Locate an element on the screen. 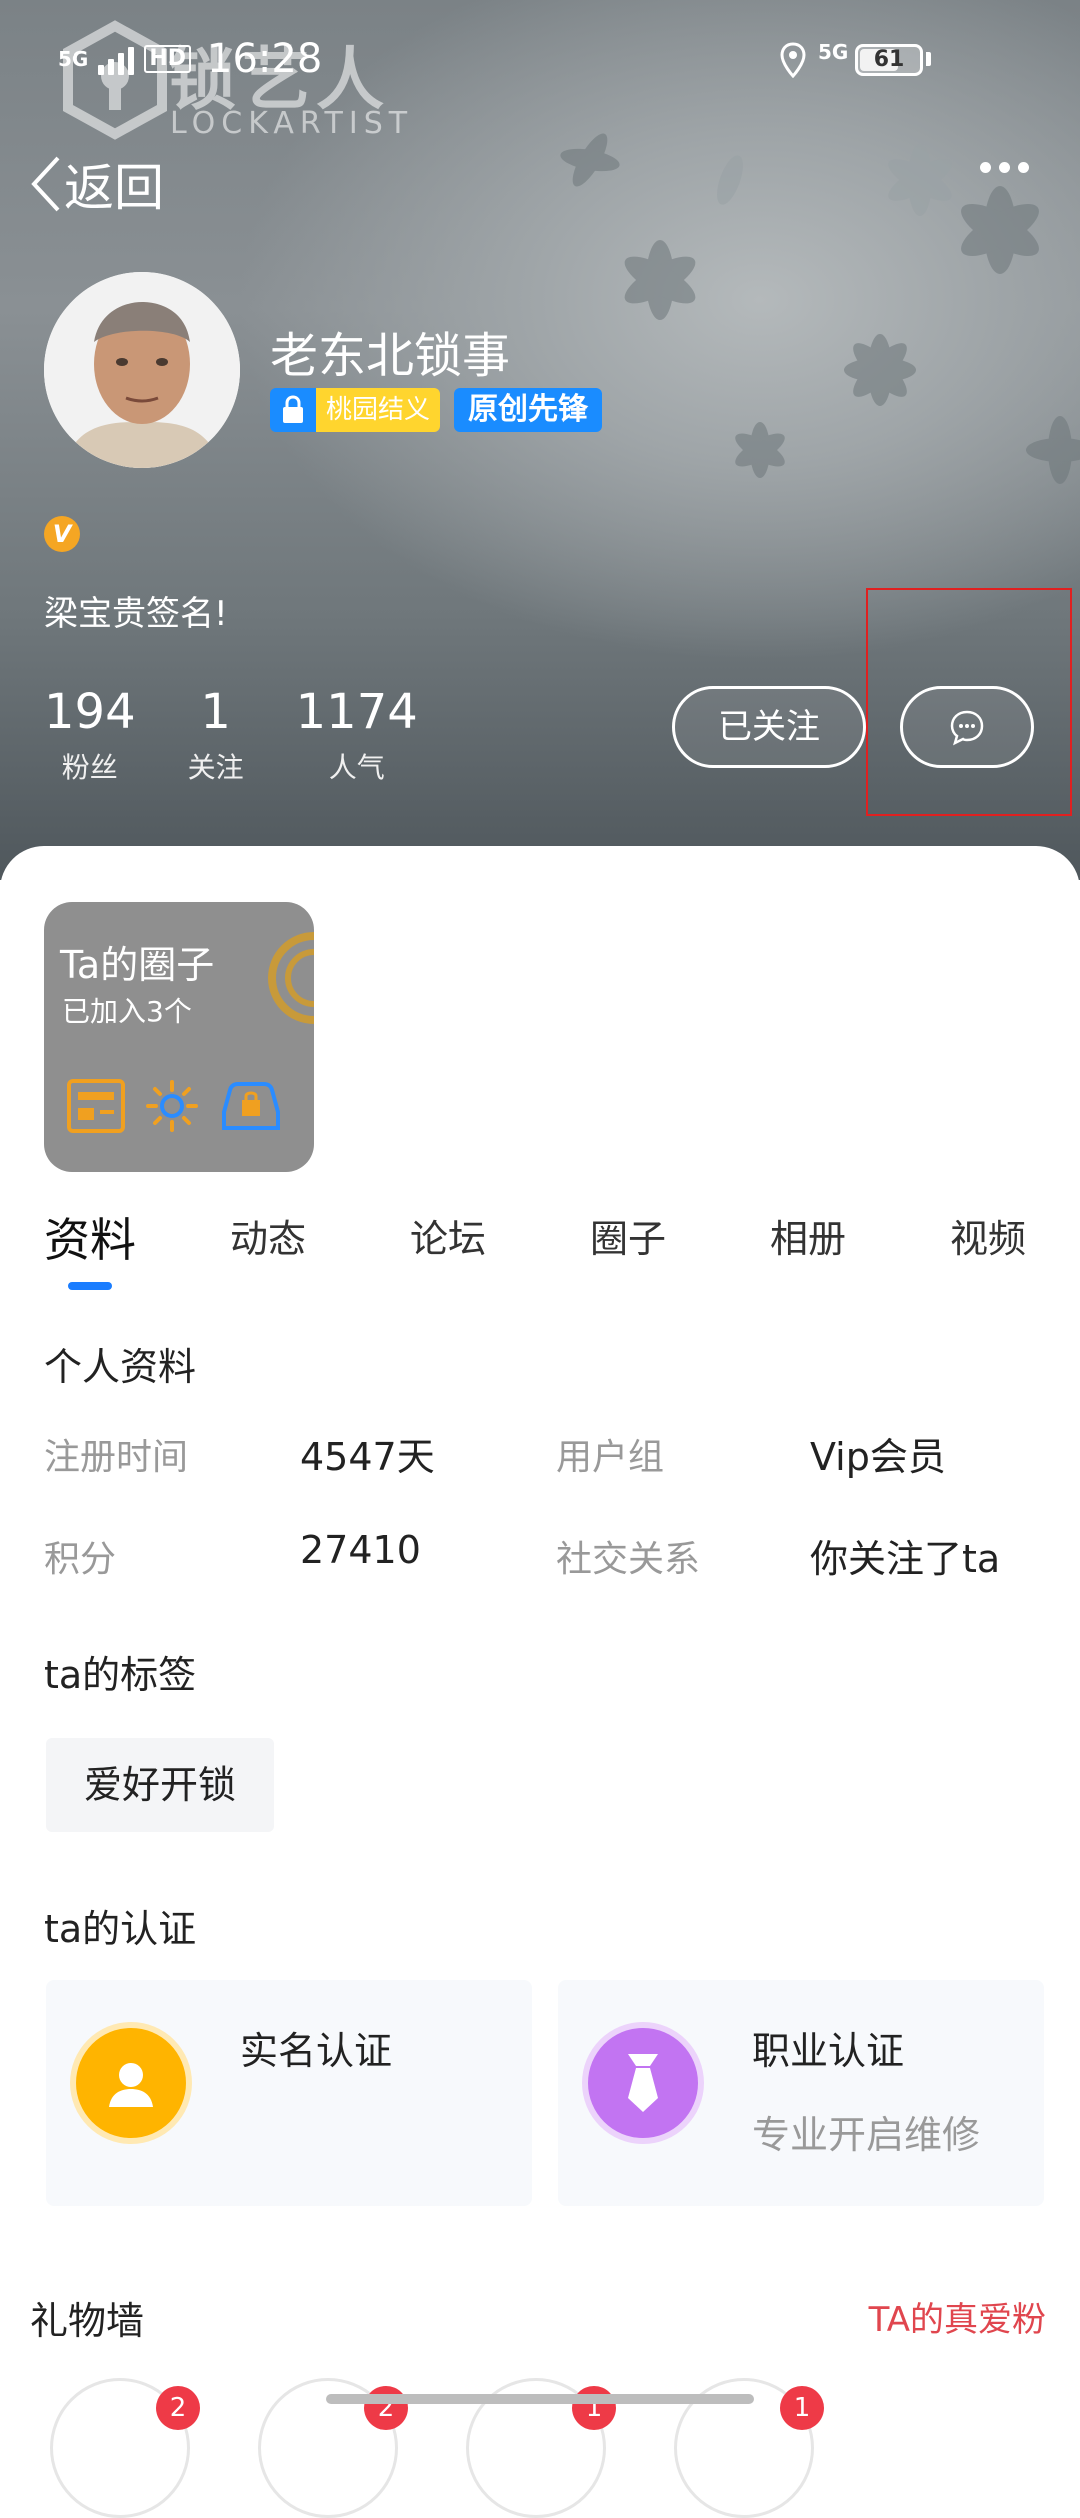  circles-card-title: Ta的圈子 is located at coordinates (137, 965).